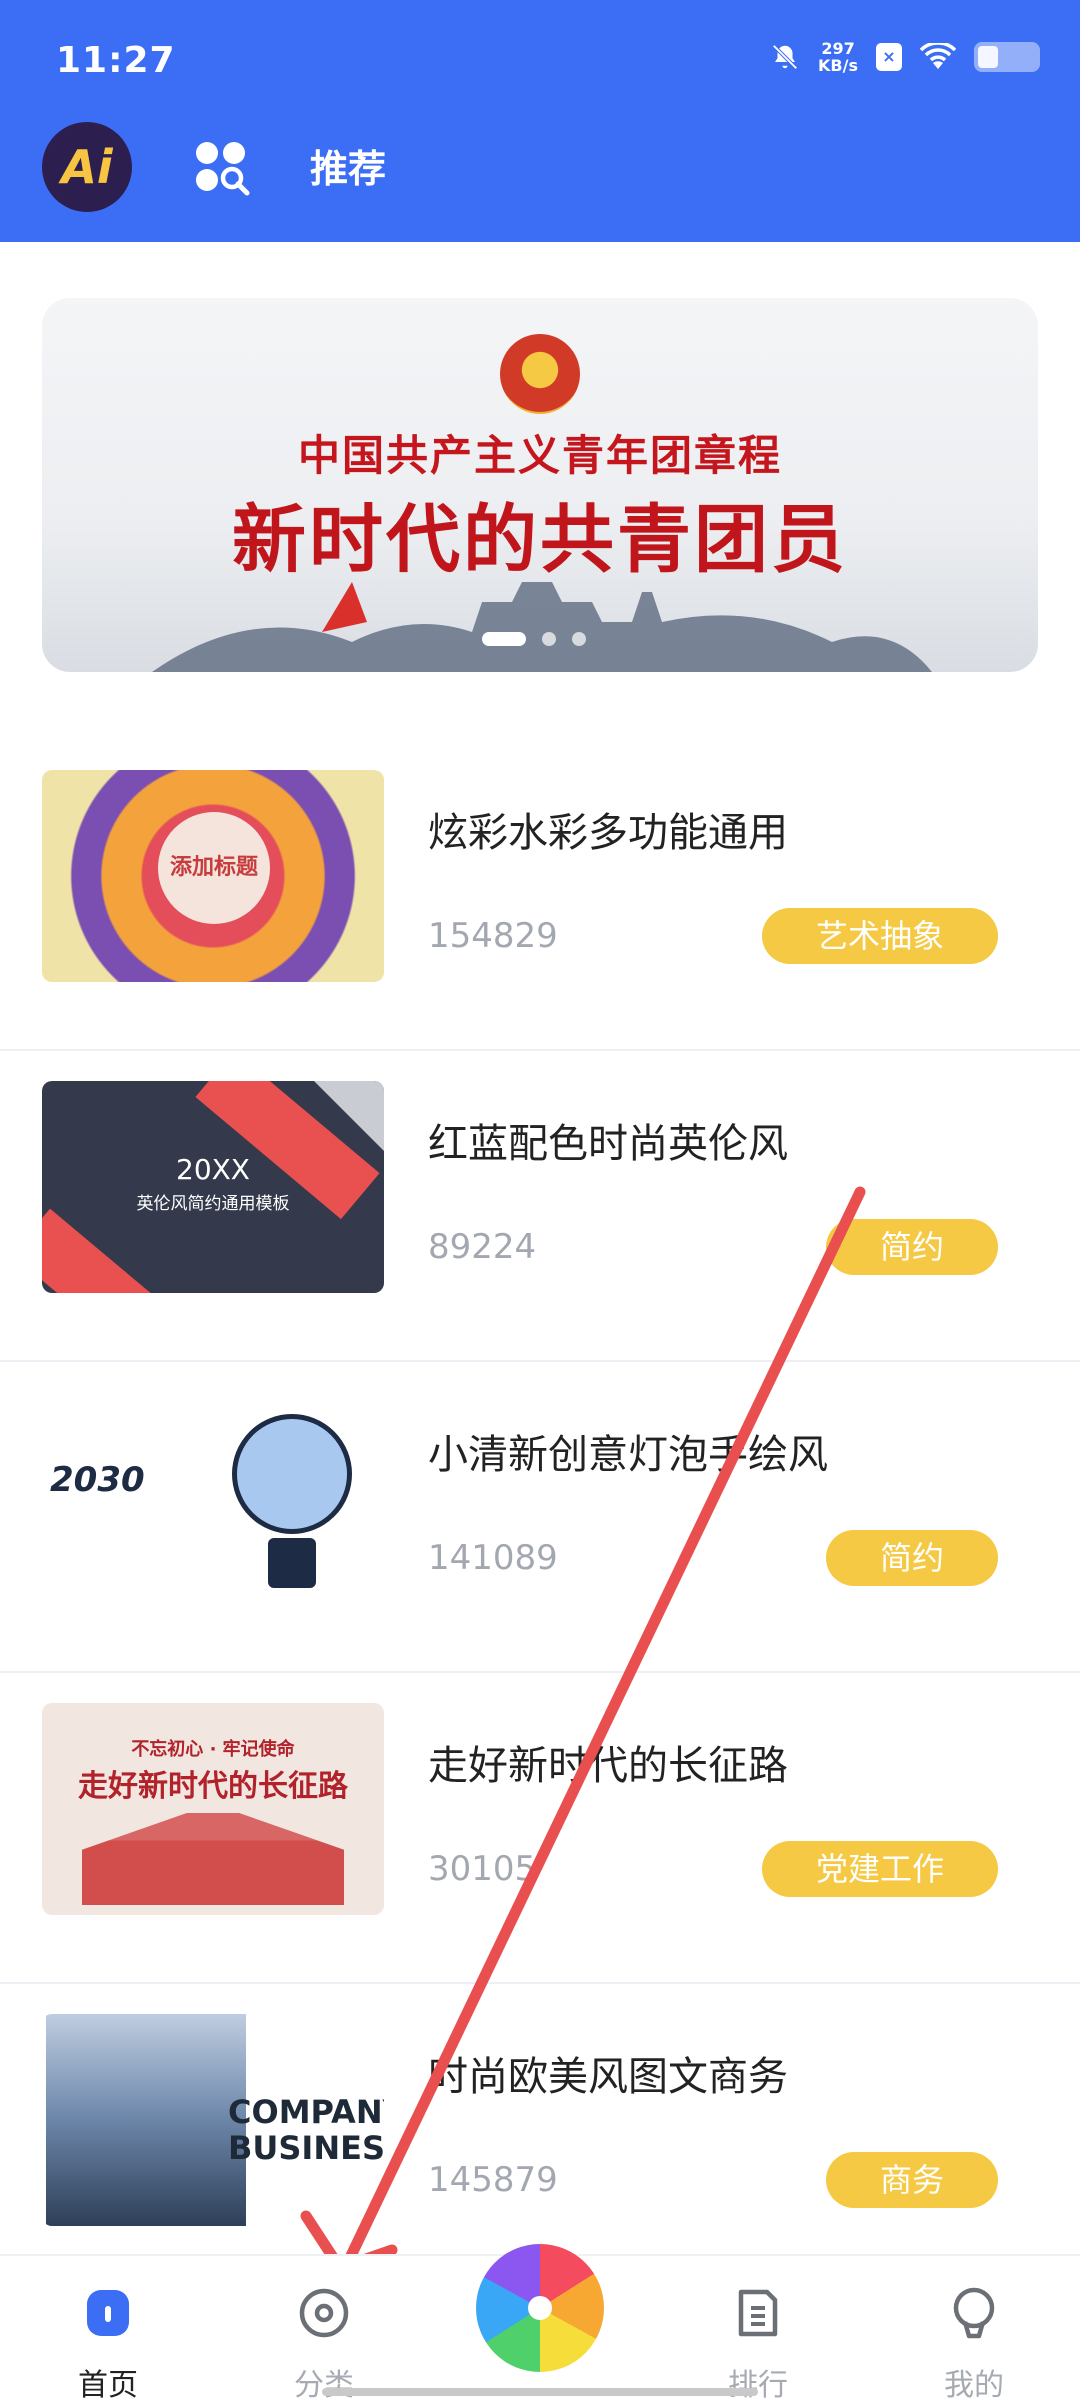  What do you see at coordinates (540, 895) in the screenshot?
I see `list-item: 添加标题 炫彩水彩多功能通用 154829 艺术抽象` at bounding box center [540, 895].